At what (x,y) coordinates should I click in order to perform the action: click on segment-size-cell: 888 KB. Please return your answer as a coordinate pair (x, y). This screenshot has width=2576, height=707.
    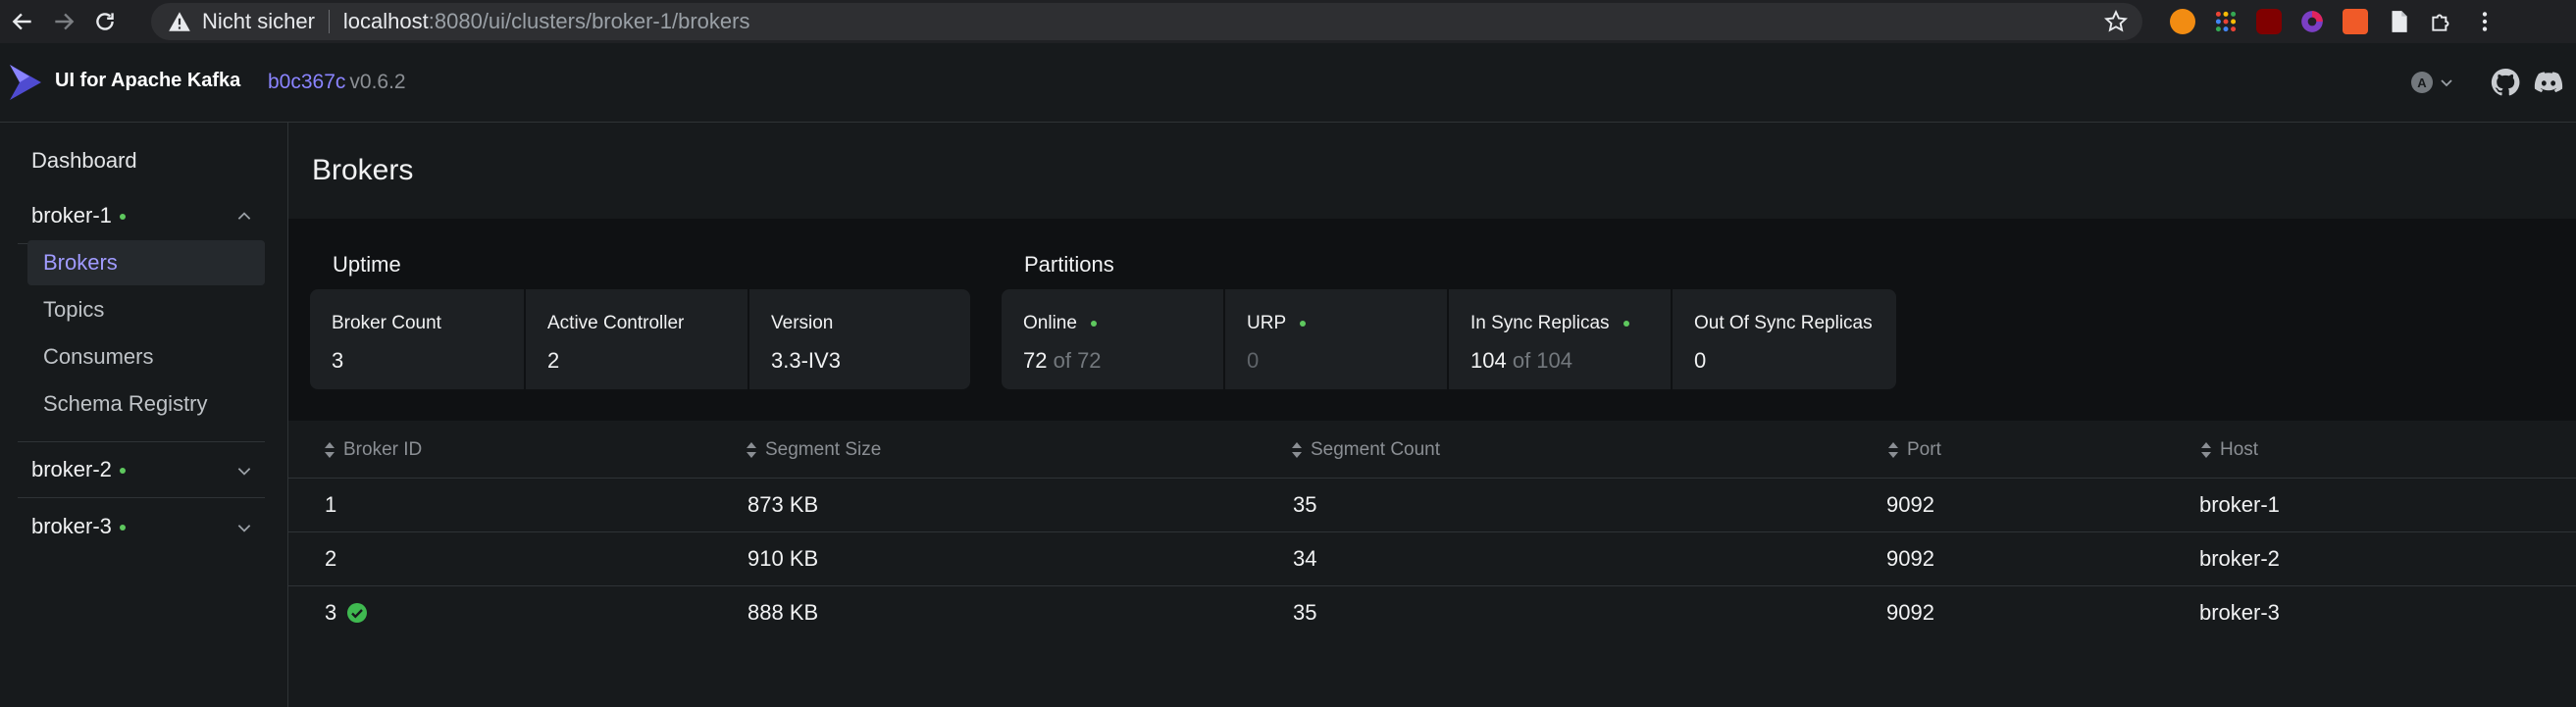
    Looking at the image, I should click on (783, 612).